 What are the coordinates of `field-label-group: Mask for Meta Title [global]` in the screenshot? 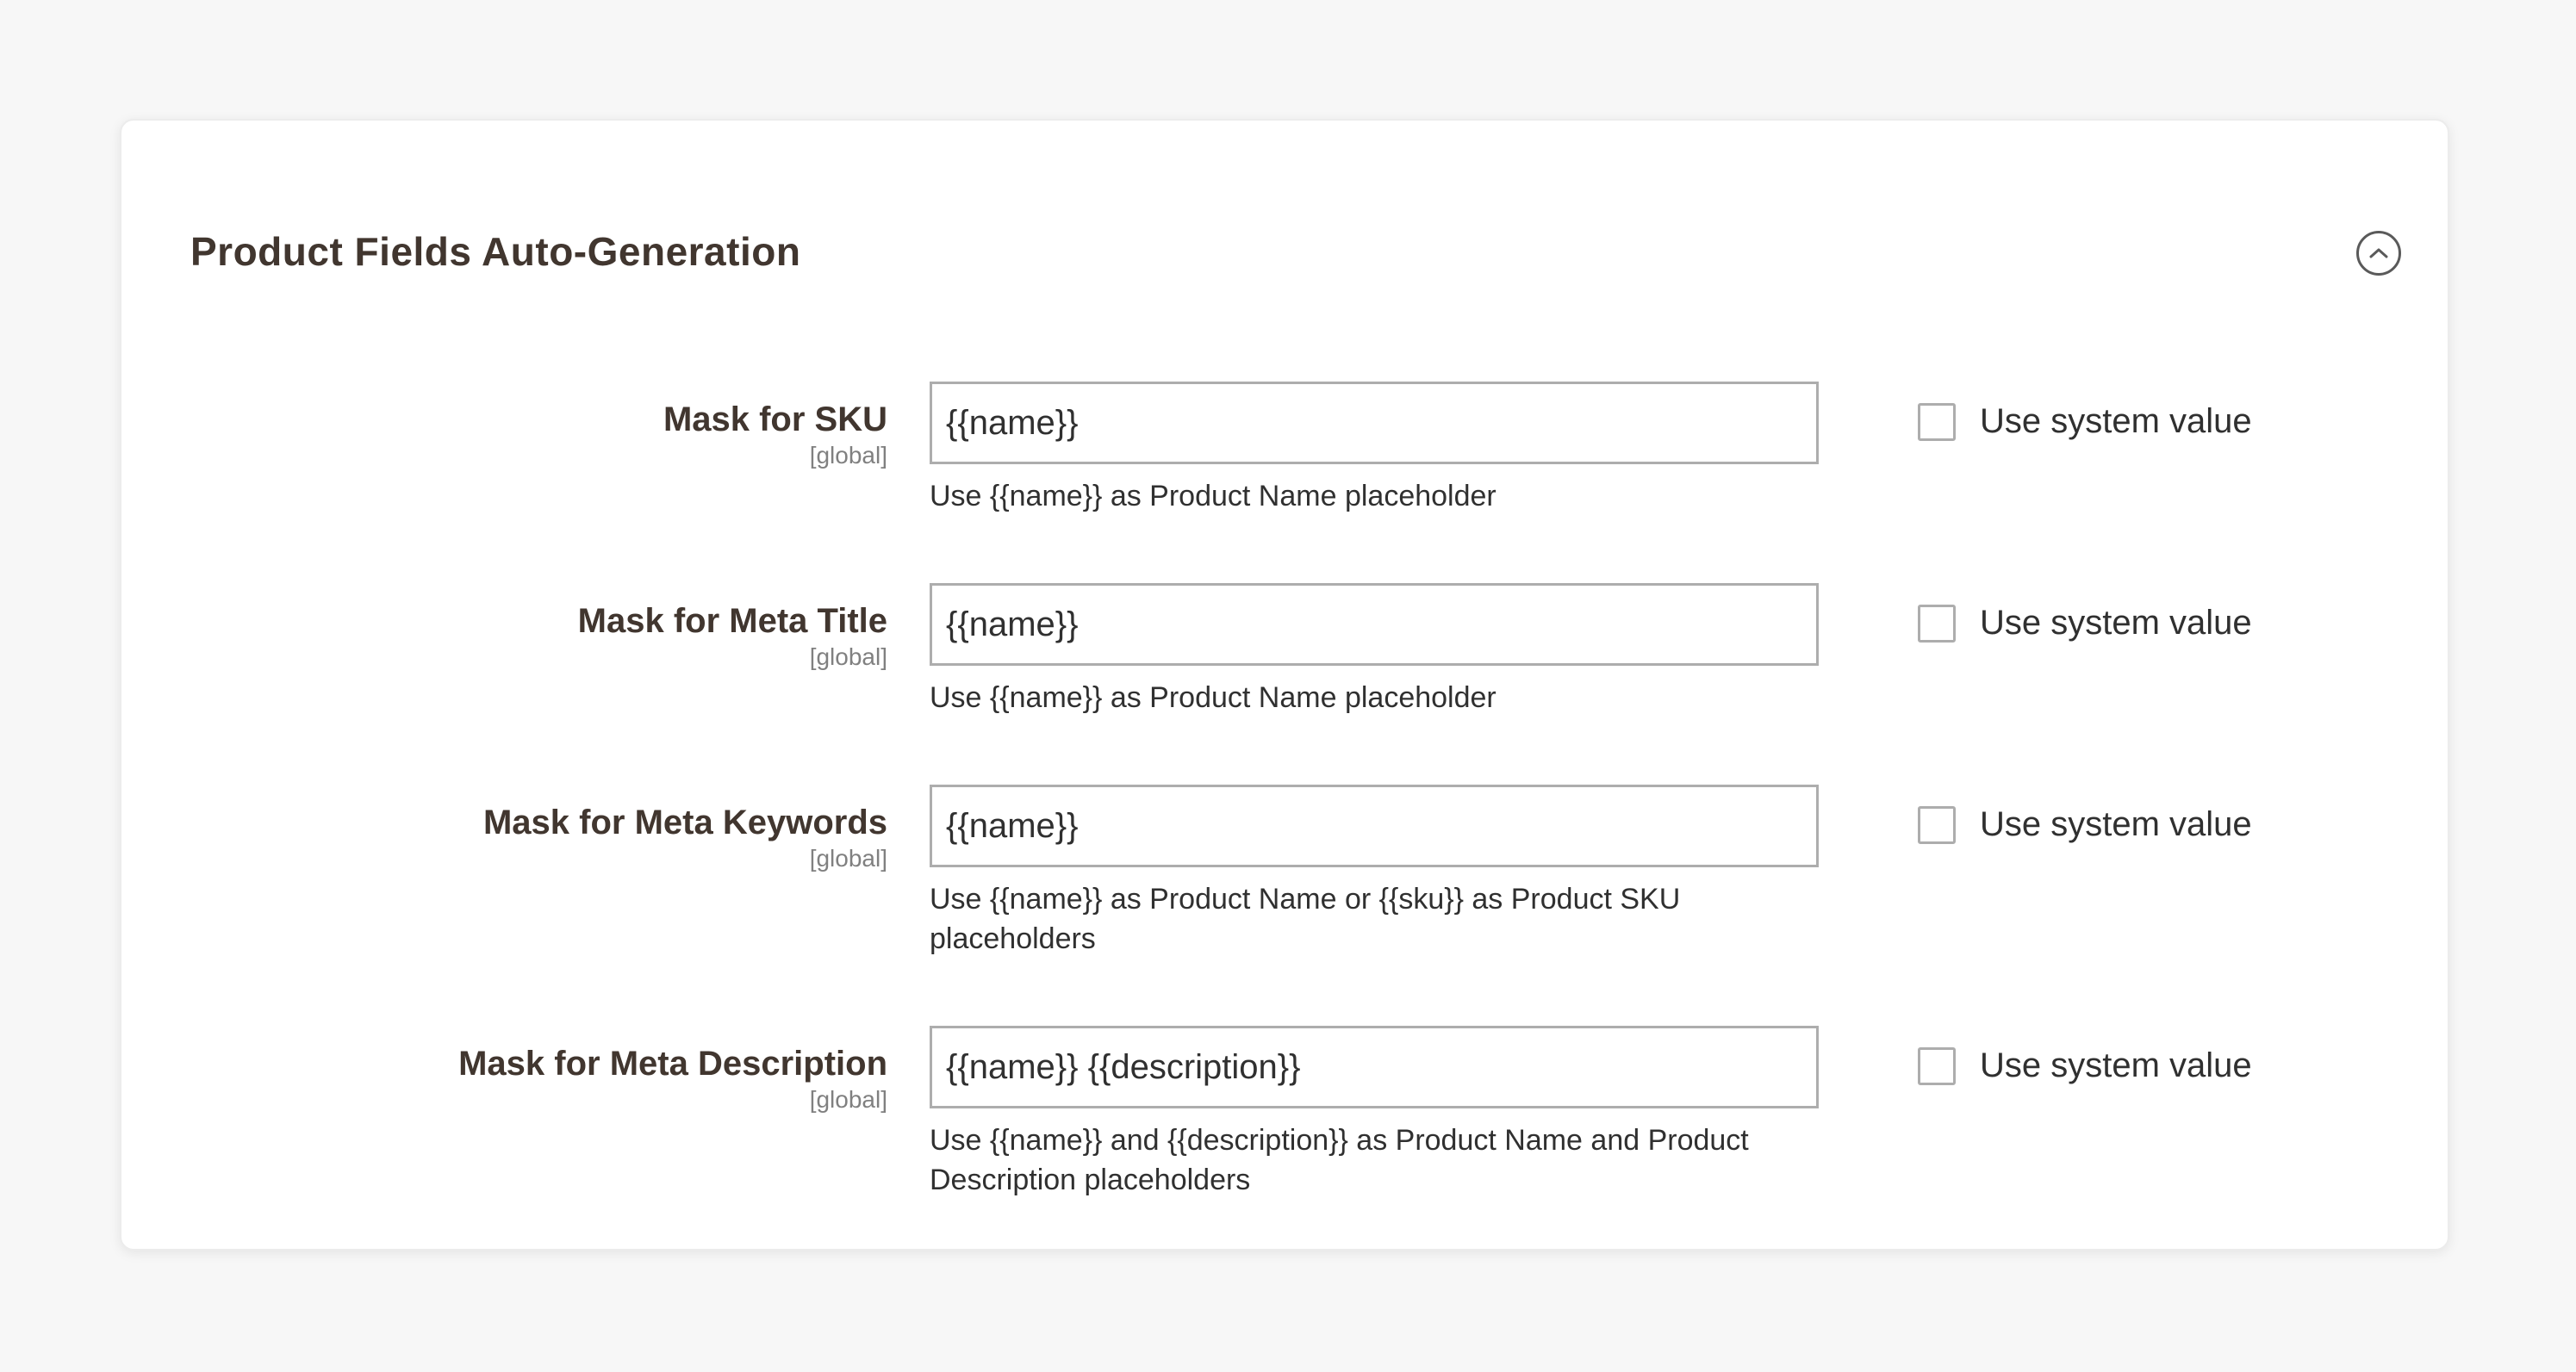 It's located at (733, 637).